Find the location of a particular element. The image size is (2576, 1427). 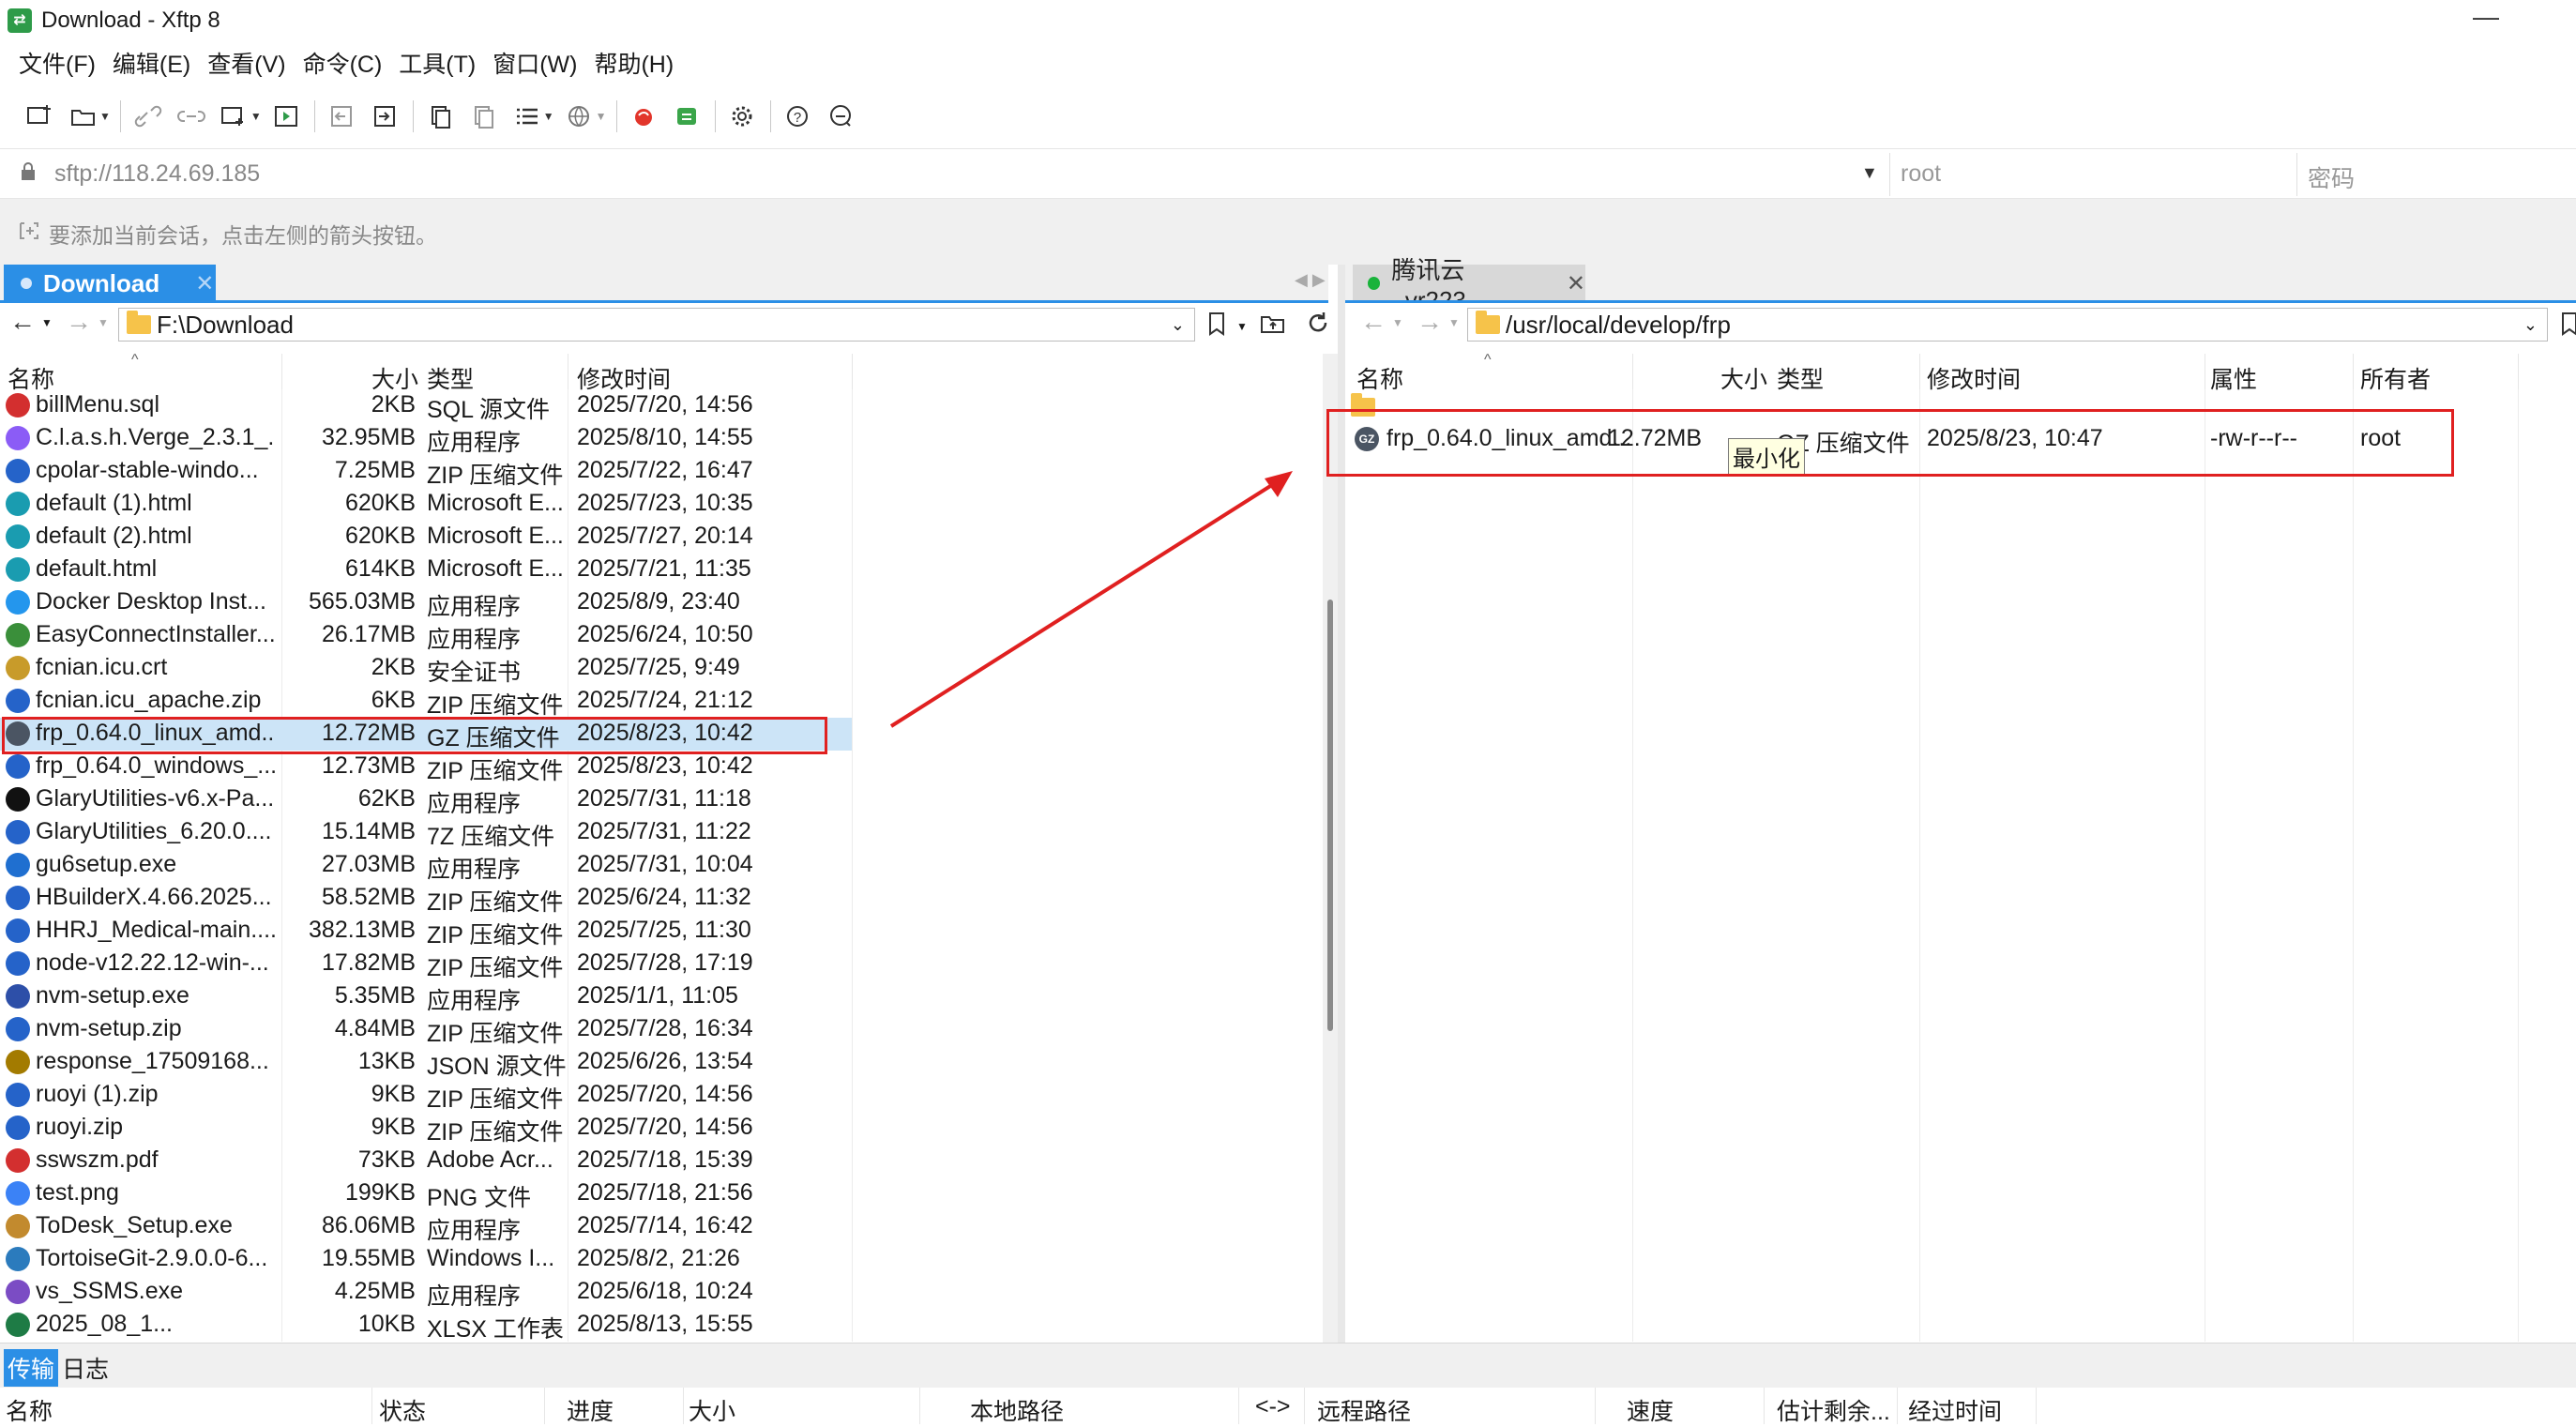

local-scrollbar is located at coordinates (1330, 849).